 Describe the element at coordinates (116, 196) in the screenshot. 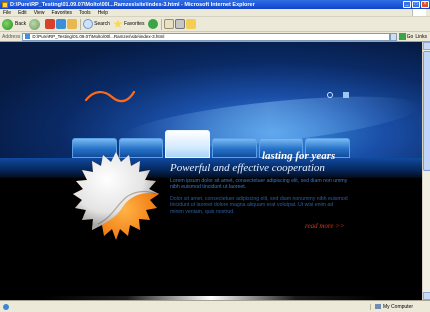

I see `sunburst-badge-icon` at that location.